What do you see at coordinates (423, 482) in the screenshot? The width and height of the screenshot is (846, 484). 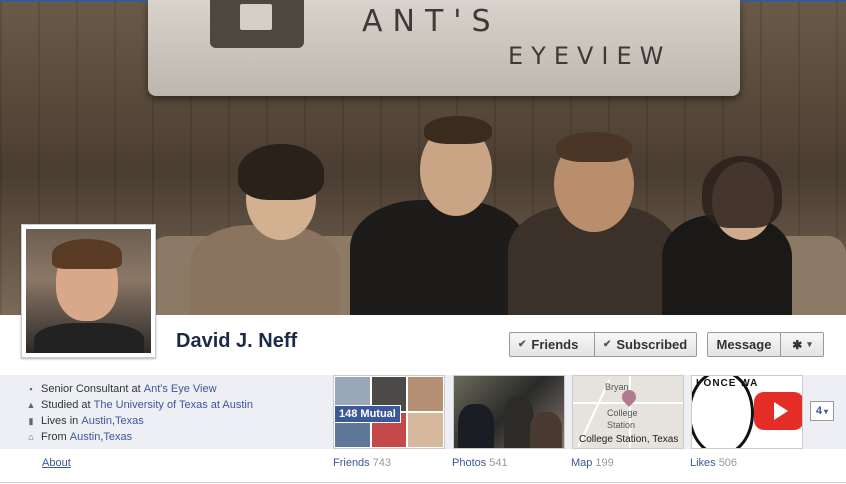 I see `bottom-divider` at bounding box center [423, 482].